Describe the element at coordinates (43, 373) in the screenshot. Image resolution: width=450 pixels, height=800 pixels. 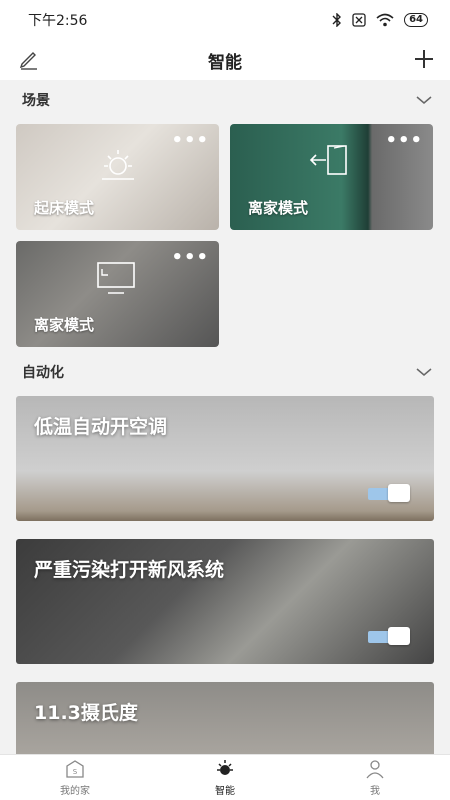
I see `automation-section-label: 自动化` at that location.